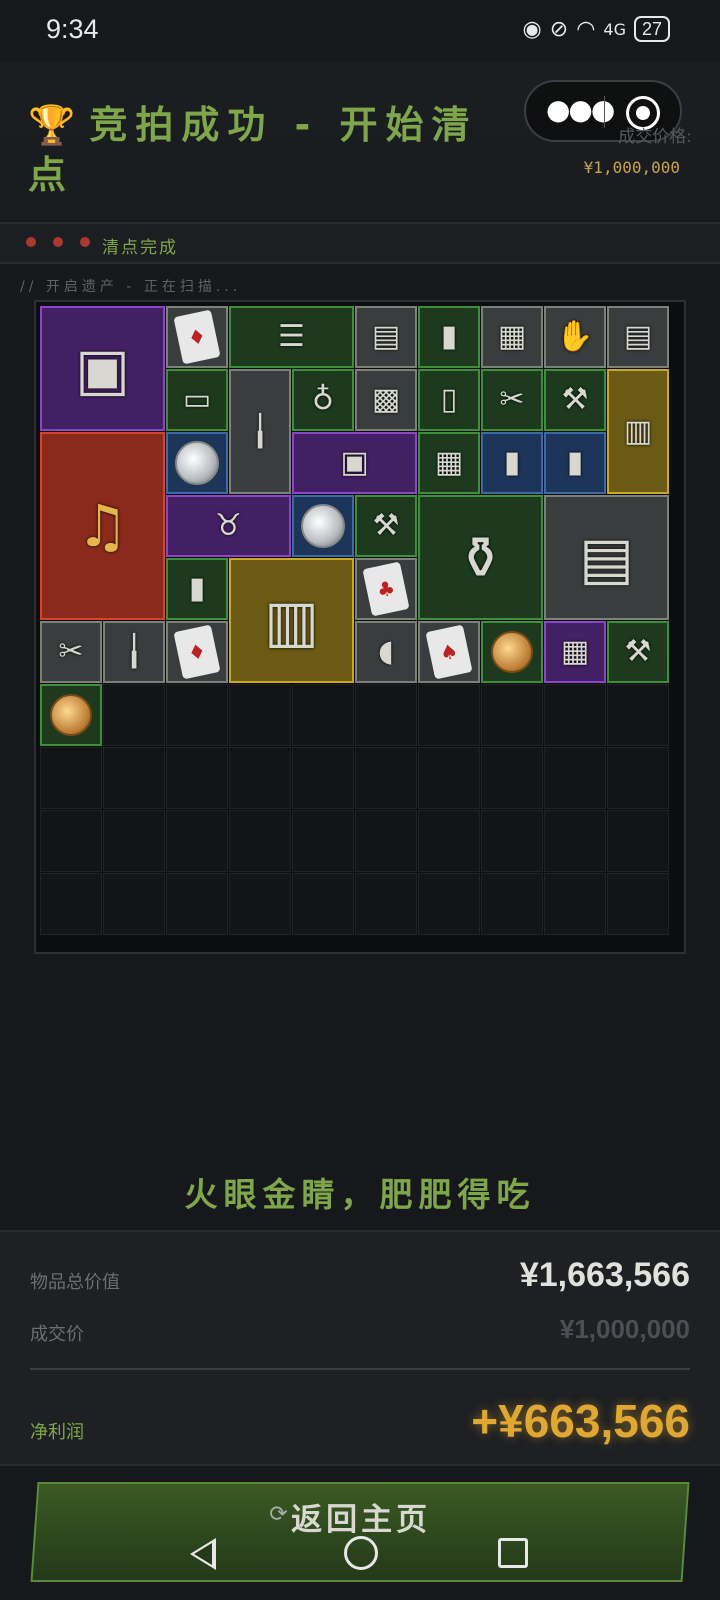 Image resolution: width=720 pixels, height=1600 pixels. Describe the element at coordinates (575, 463) in the screenshot. I see `item-pill-tube-2: ▮` at that location.